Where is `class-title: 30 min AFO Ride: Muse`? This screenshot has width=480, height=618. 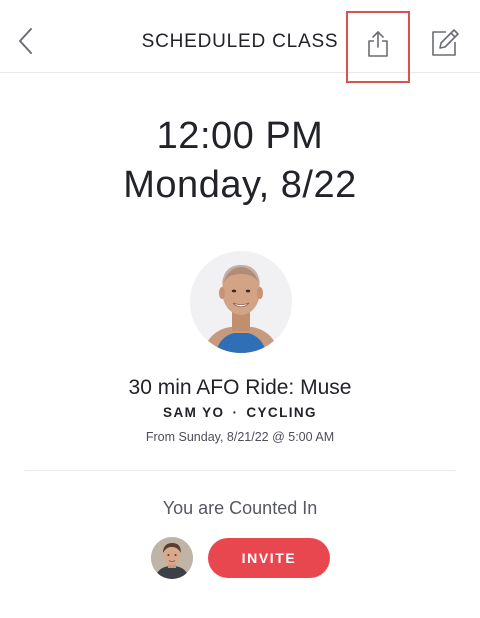
class-title: 30 min AFO Ride: Muse is located at coordinates (240, 387).